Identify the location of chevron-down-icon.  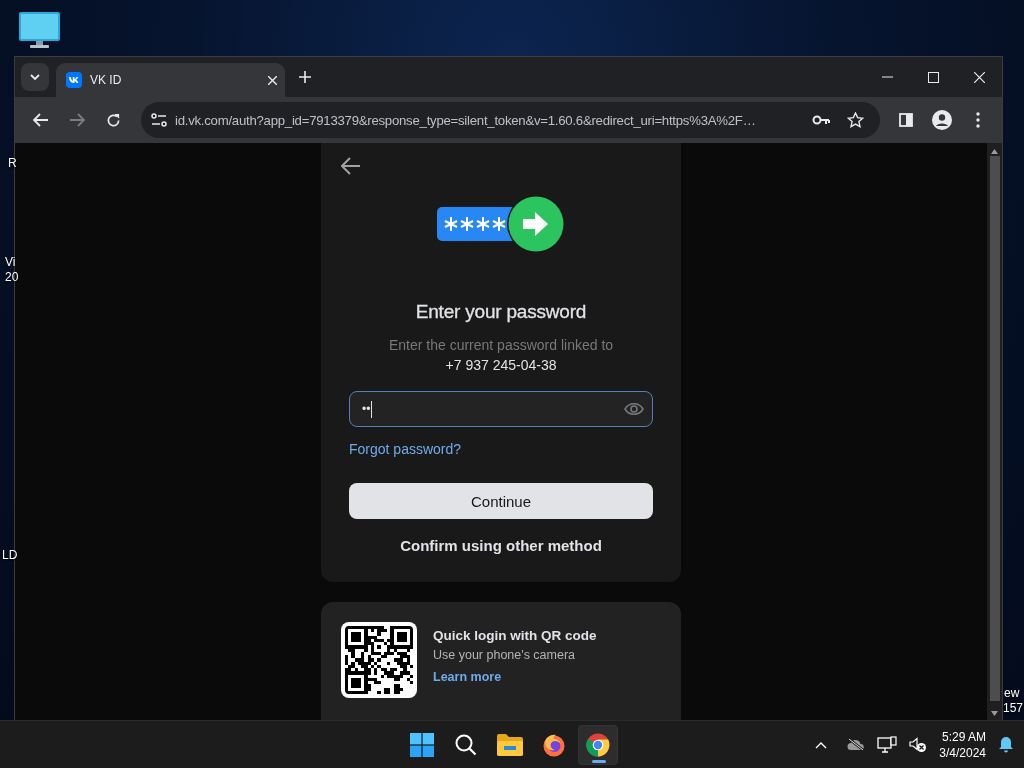
(35, 77).